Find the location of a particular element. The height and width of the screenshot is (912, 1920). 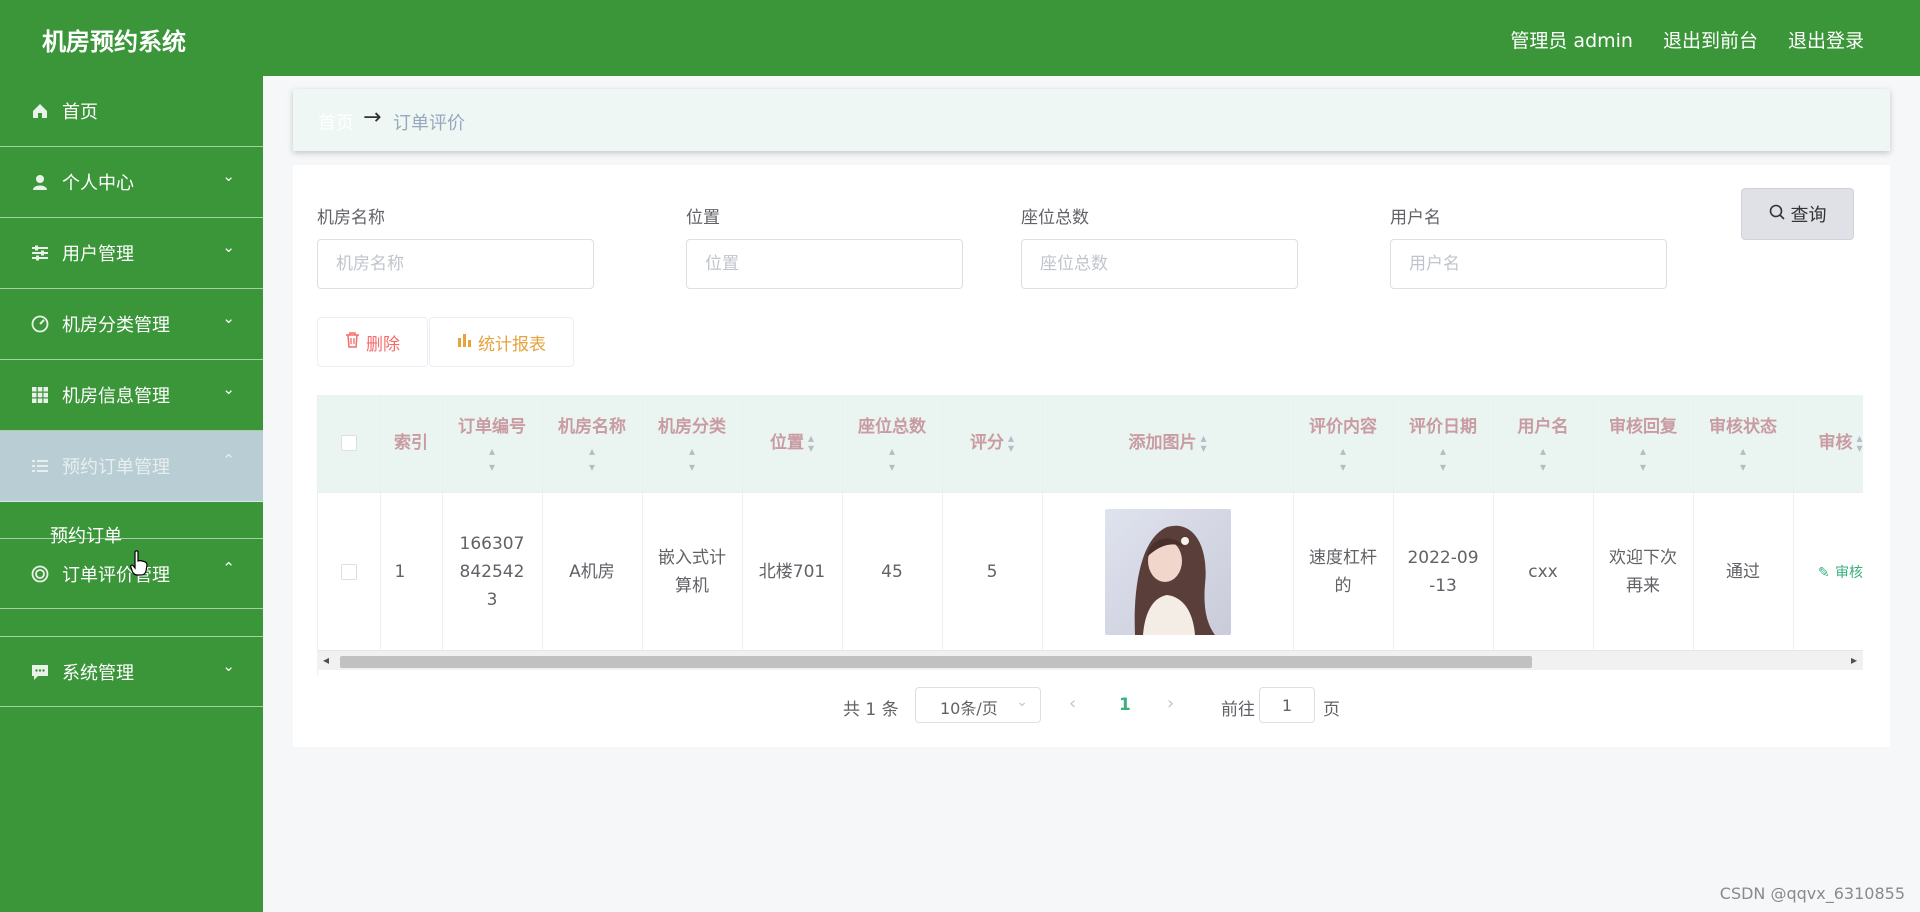

column-header: 机房分类 ▴ ▾ is located at coordinates (692, 444).